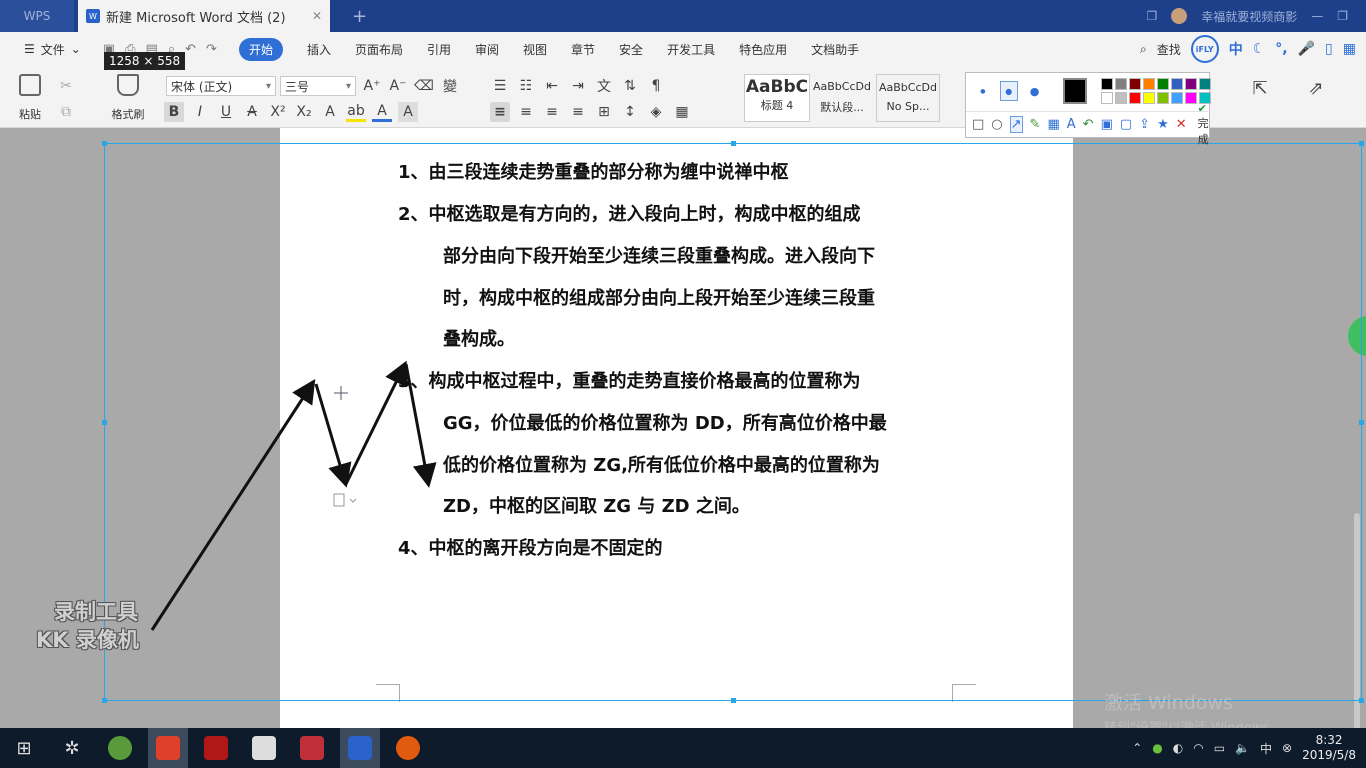 The image size is (1366, 768). Describe the element at coordinates (330, 112) in the screenshot. I see `text-effect-button: A` at that location.